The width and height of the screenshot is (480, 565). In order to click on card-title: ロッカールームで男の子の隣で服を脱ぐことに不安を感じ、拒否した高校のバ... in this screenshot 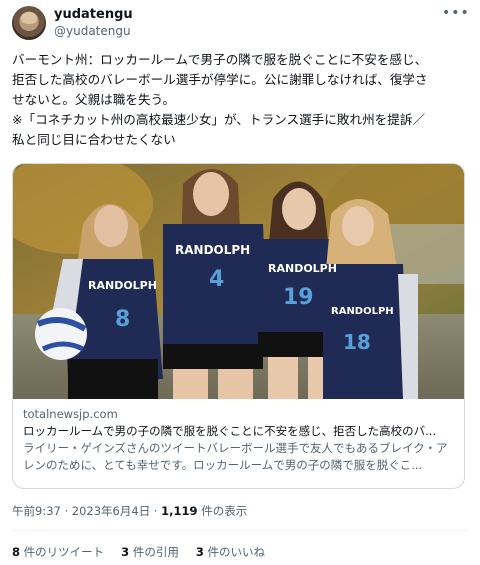, I will do `click(238, 431)`.